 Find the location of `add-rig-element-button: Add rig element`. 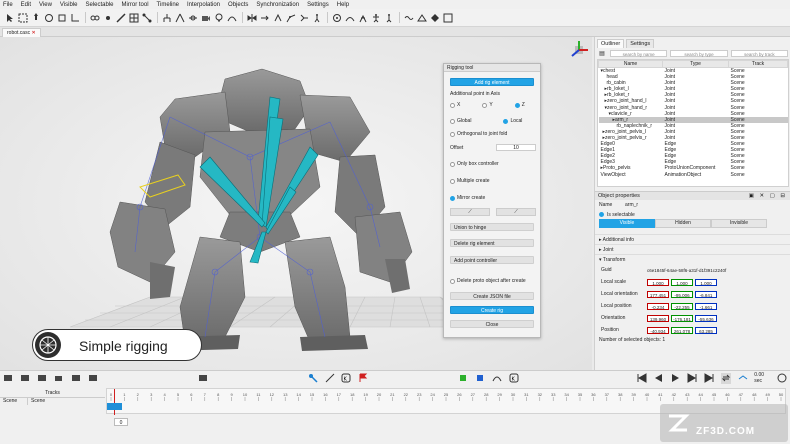

add-rig-element-button: Add rig element is located at coordinates (492, 82).